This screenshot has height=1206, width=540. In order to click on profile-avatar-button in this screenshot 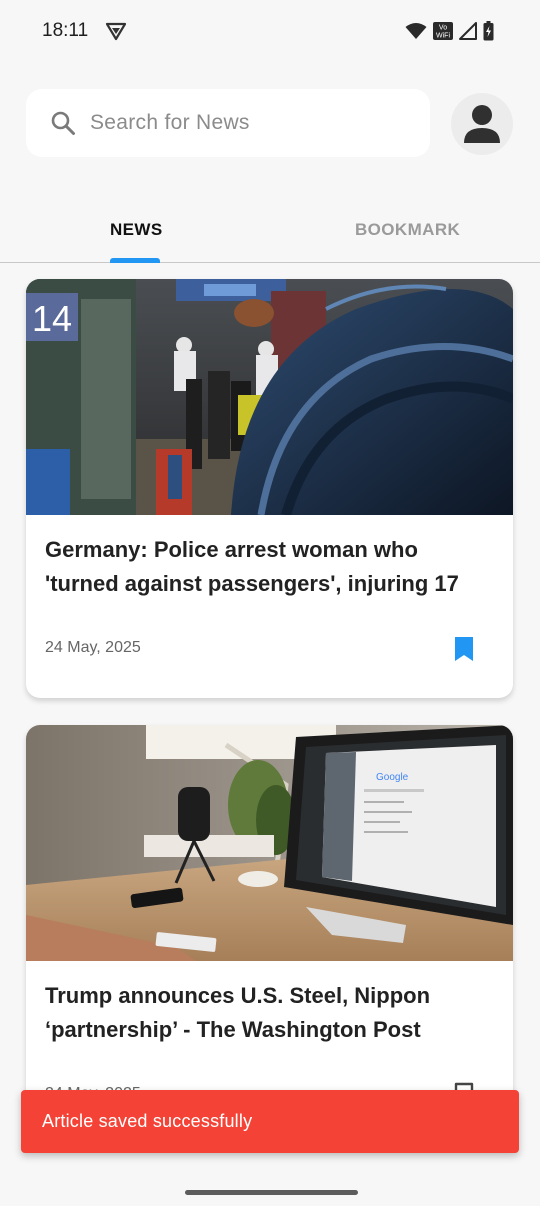, I will do `click(482, 124)`.